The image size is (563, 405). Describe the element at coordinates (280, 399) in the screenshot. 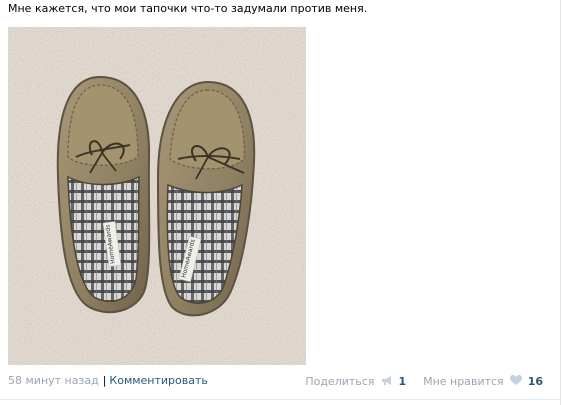

I see `bottom-divider` at that location.